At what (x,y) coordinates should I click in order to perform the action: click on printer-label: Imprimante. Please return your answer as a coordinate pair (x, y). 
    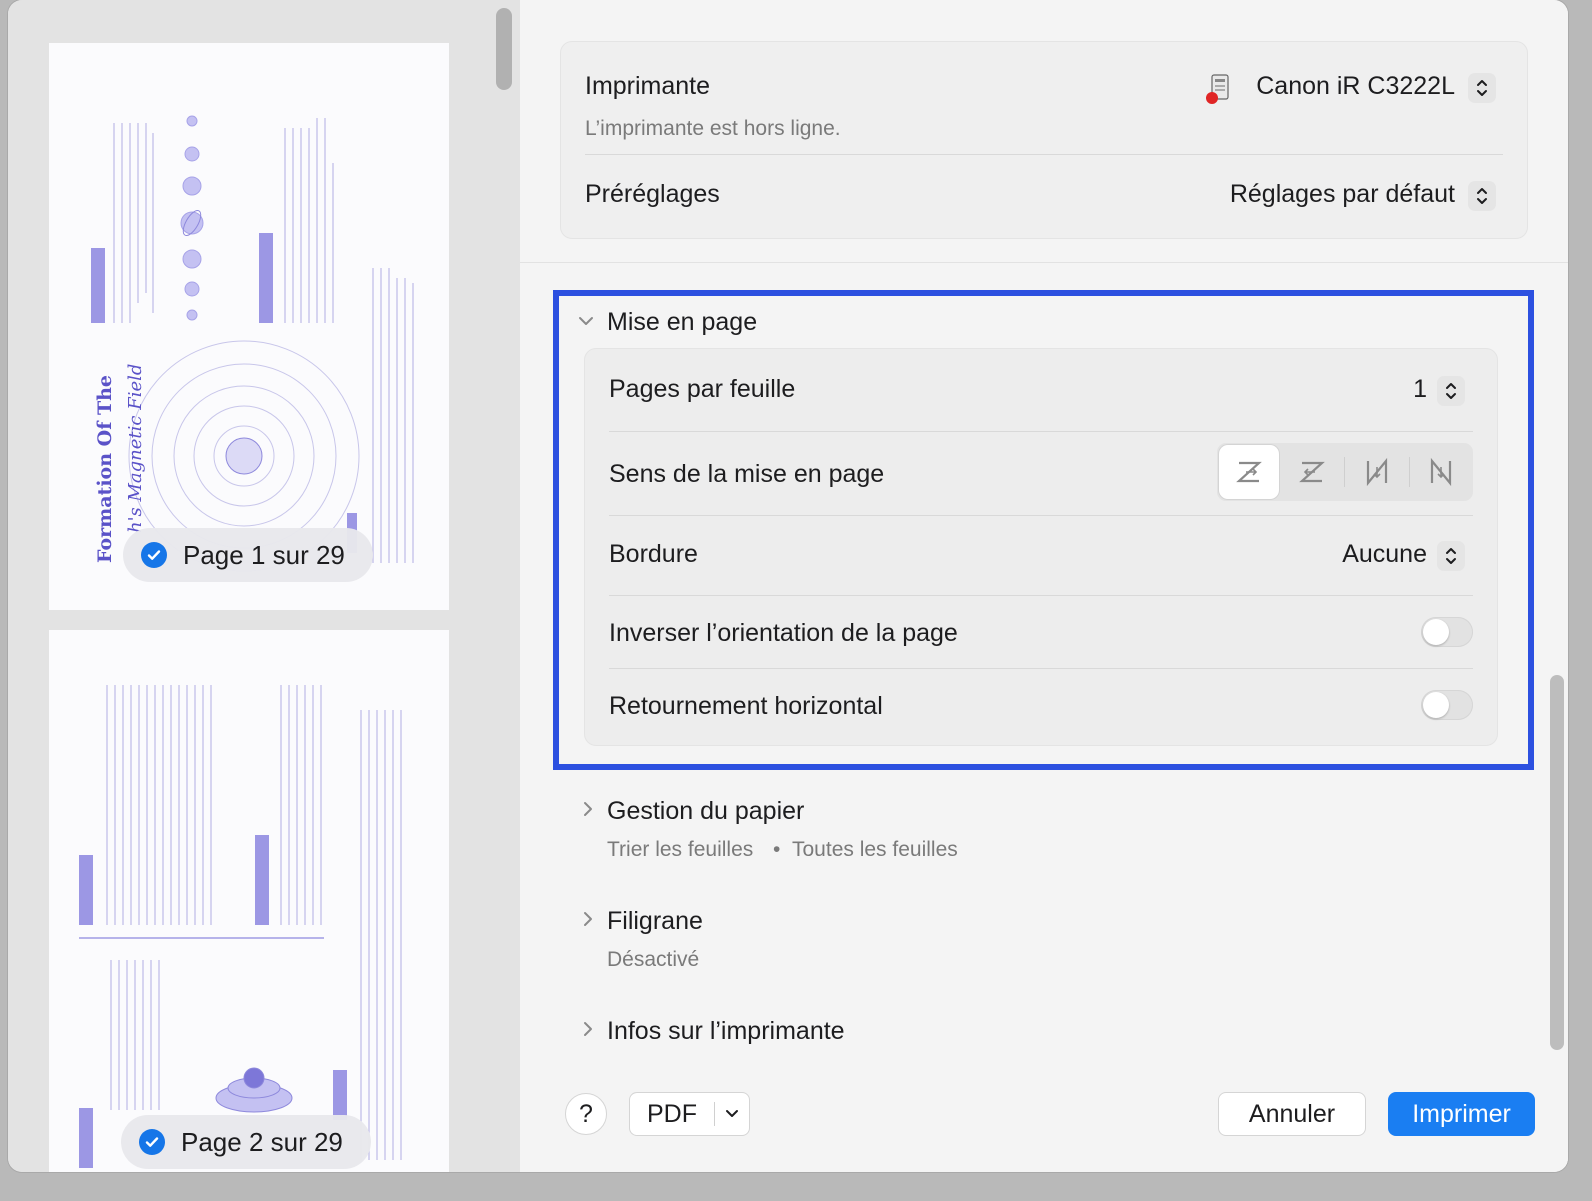
    Looking at the image, I should click on (648, 86).